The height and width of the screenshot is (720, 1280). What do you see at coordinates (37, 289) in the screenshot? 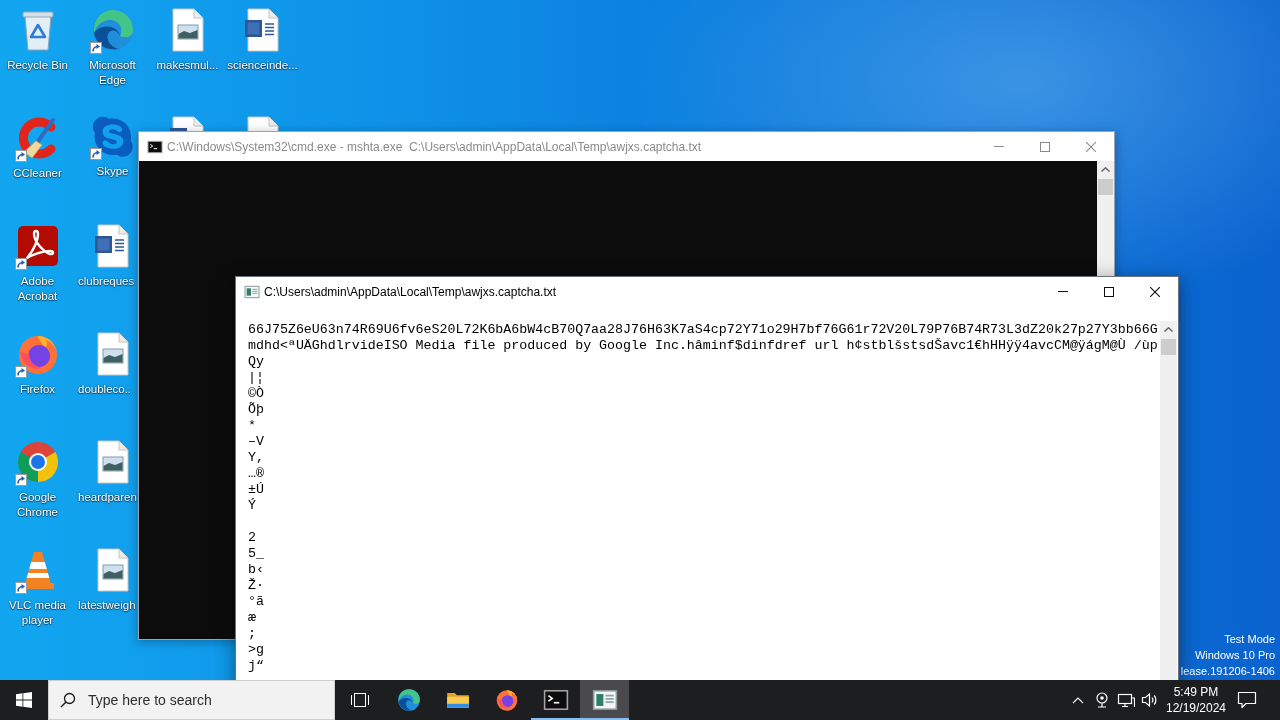
I see `desktop-icon-label: Adobe Acrobat` at bounding box center [37, 289].